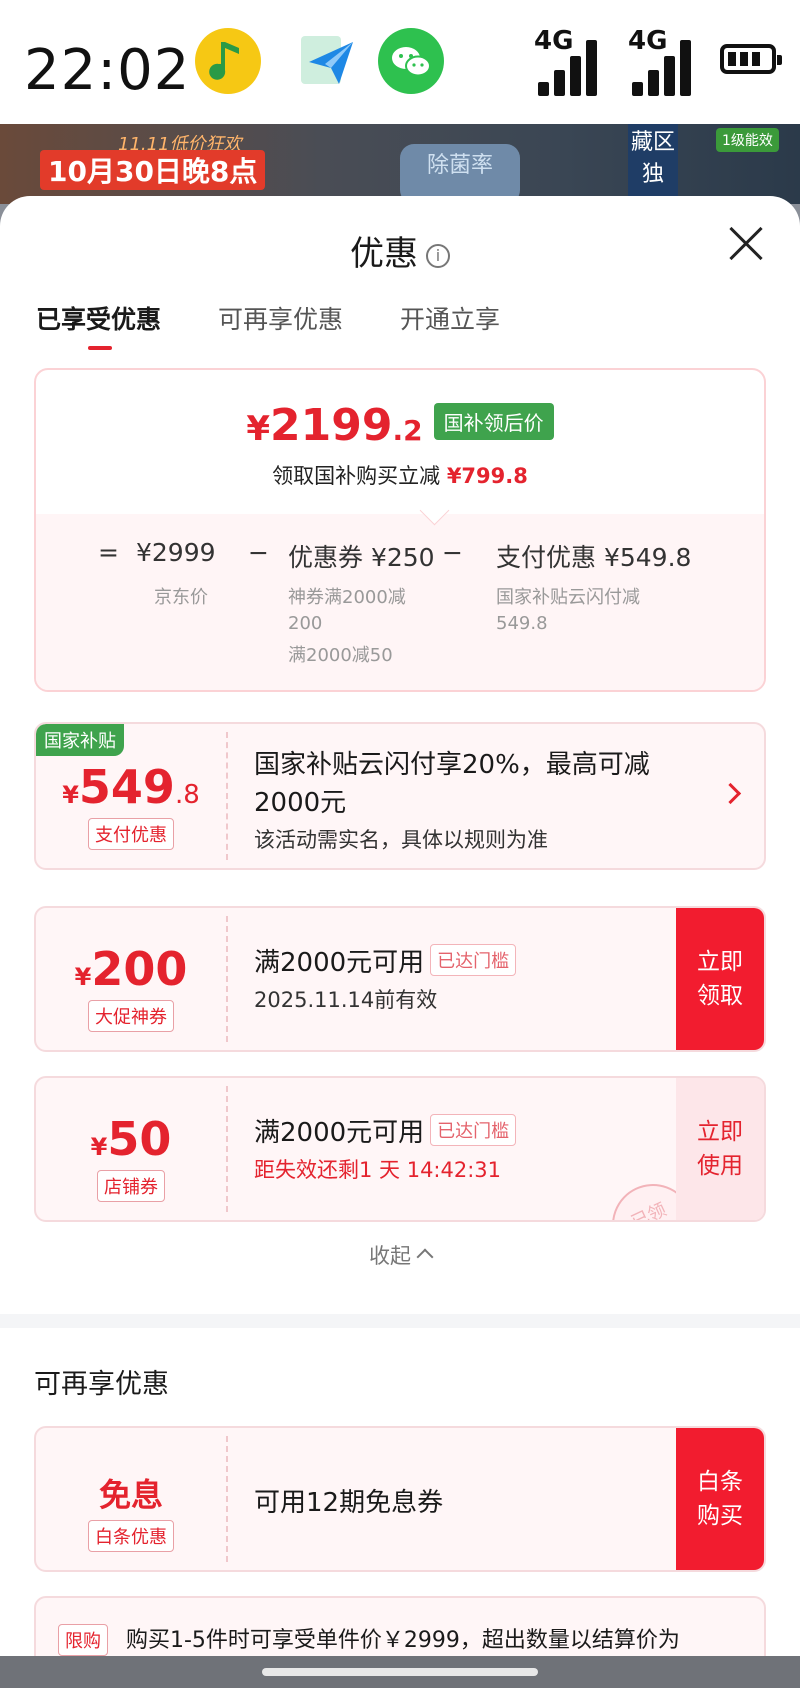 The image size is (800, 1688). I want to click on coupon-type-label: 店铺券, so click(131, 1186).